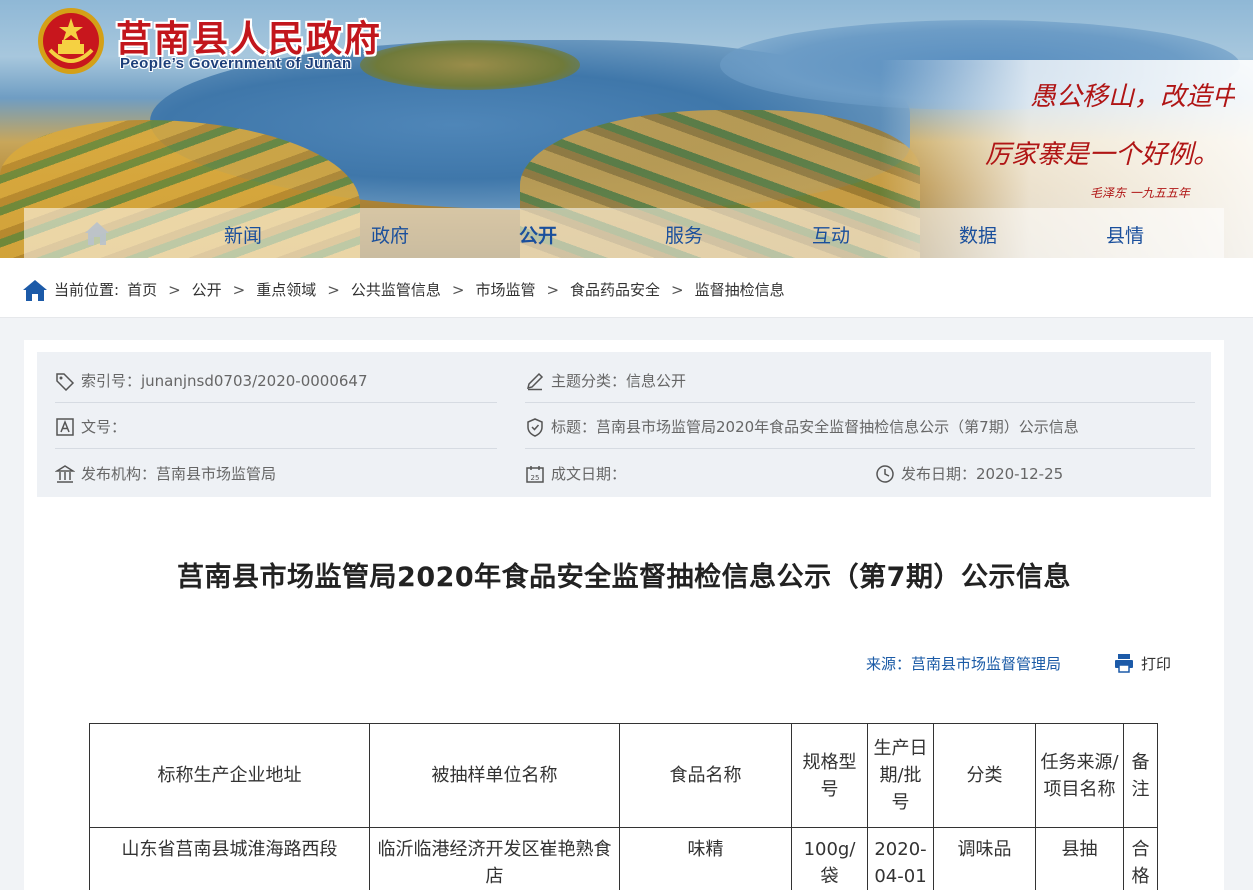 The height and width of the screenshot is (890, 1253). Describe the element at coordinates (978, 234) in the screenshot. I see `nav-item-data: 数据` at that location.